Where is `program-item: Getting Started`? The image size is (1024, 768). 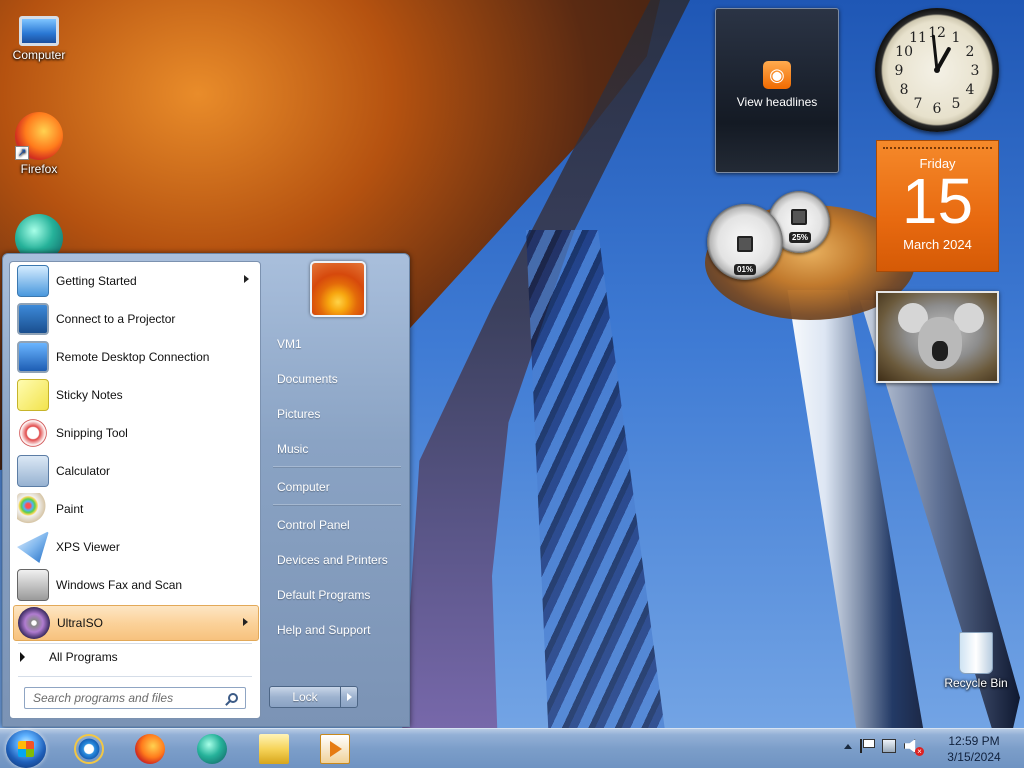 program-item: Getting Started is located at coordinates (136, 281).